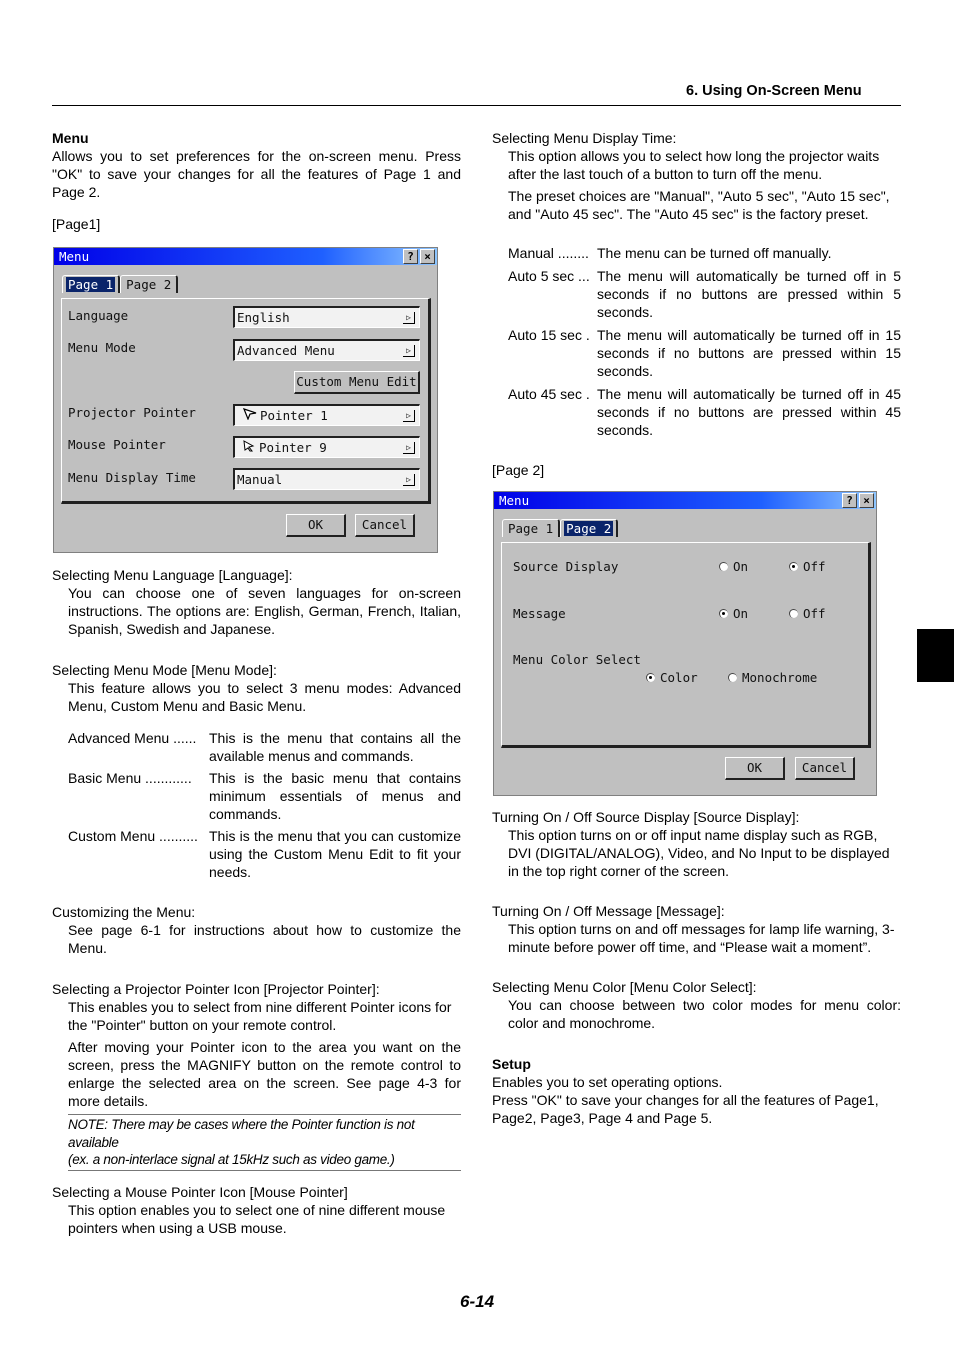 This screenshot has height=1348, width=954. What do you see at coordinates (774, 91) in the screenshot?
I see `section-title: 6. Using On-Screen Menu` at bounding box center [774, 91].